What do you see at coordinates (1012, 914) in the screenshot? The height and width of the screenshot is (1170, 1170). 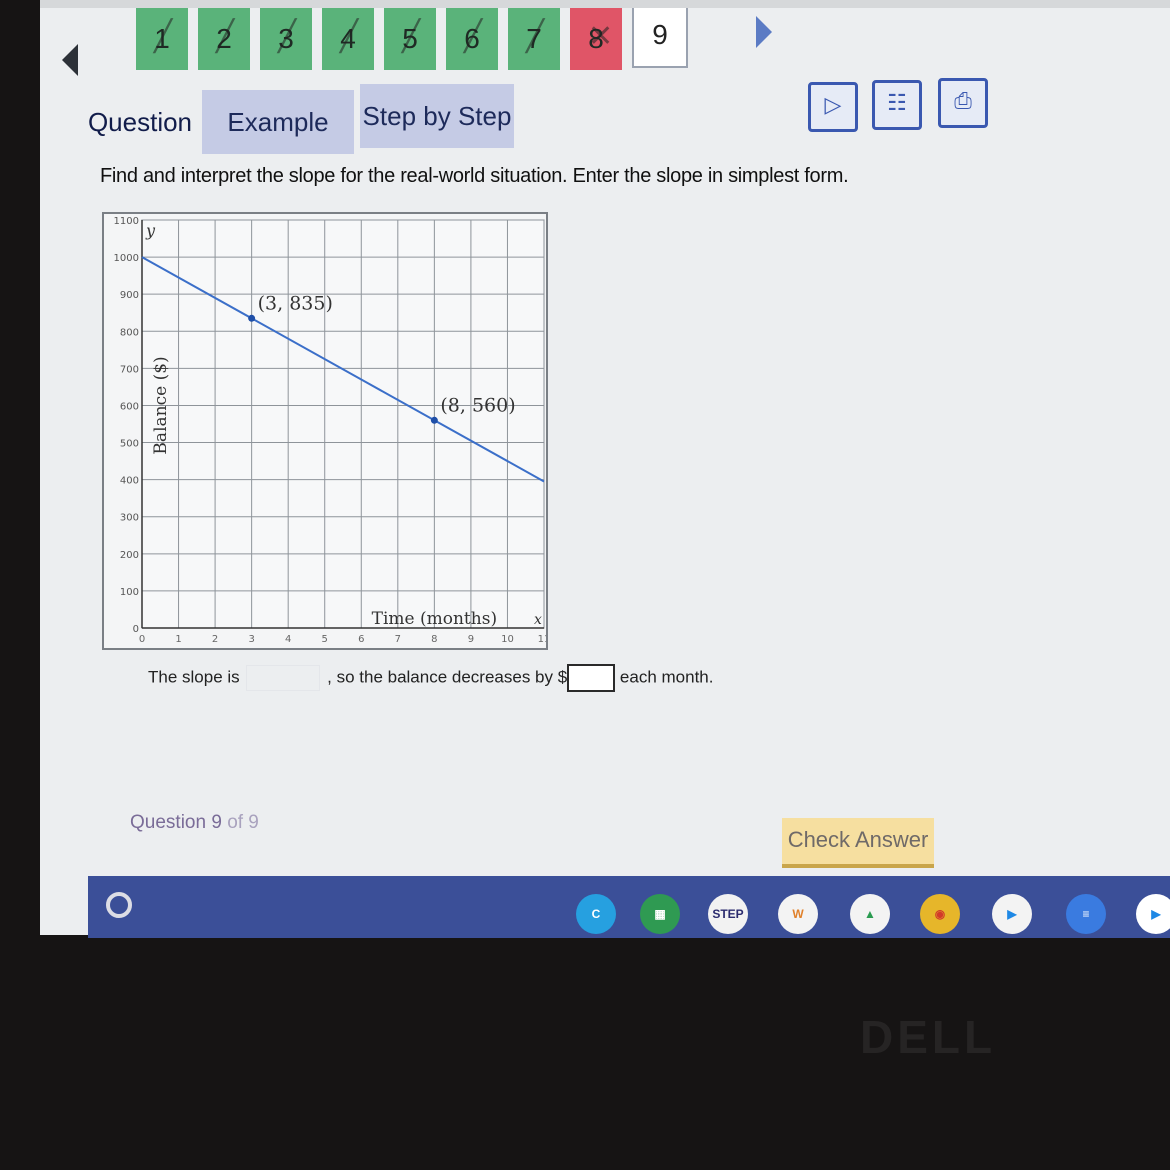 I see `play-store-icon: ▶` at bounding box center [1012, 914].